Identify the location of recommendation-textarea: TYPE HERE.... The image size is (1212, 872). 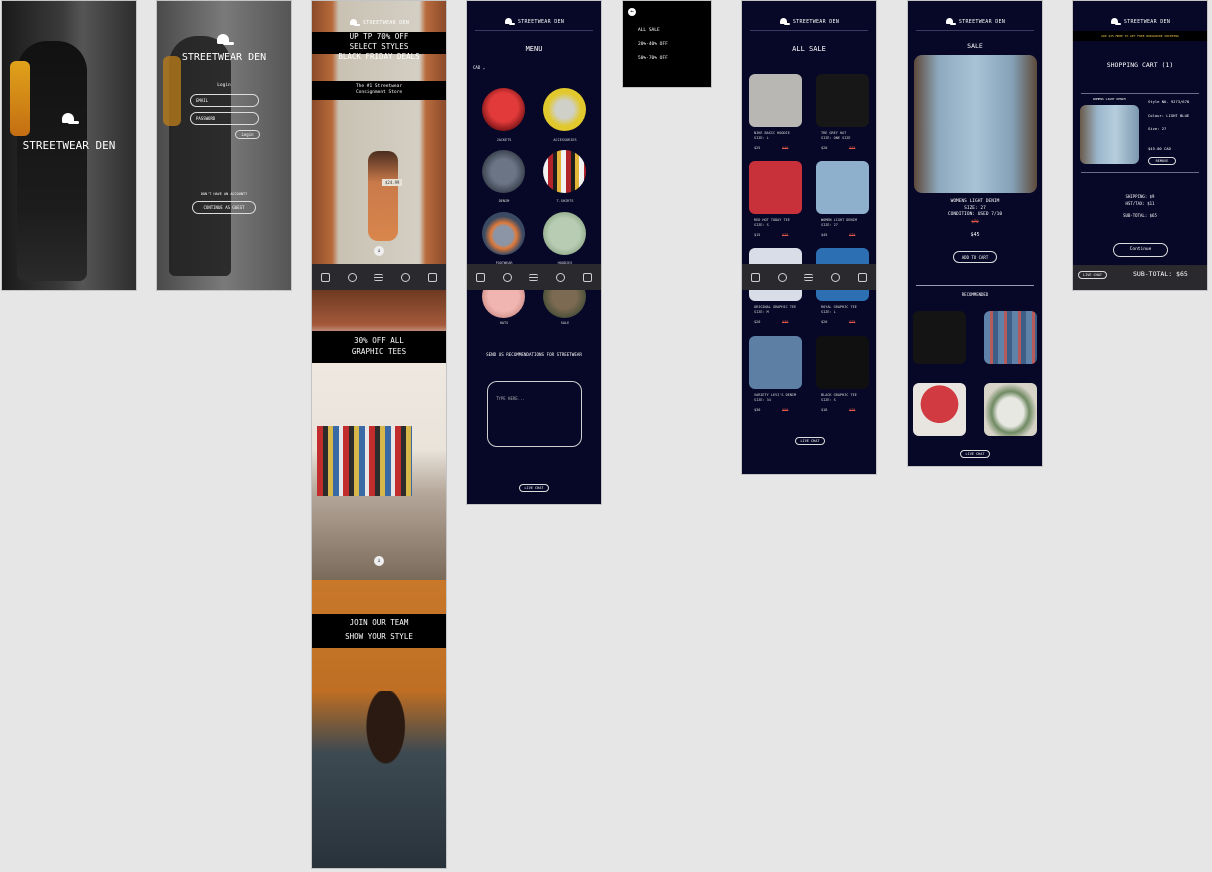
(534, 414).